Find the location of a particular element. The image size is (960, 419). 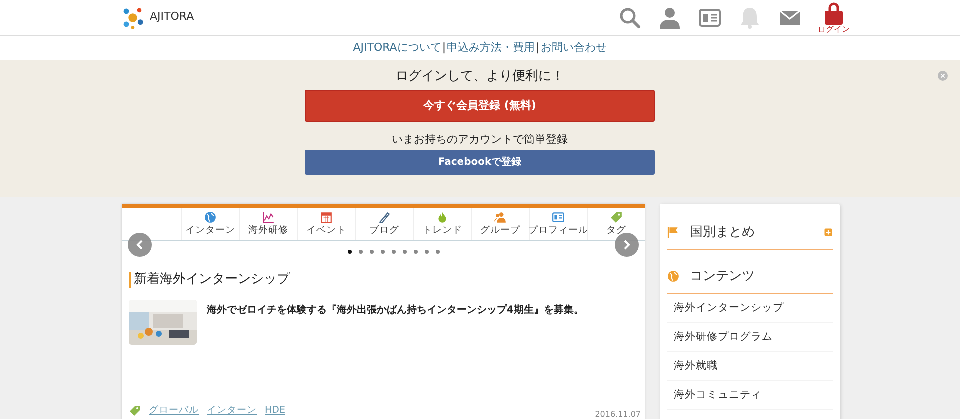

sidebar-heading: 国別まとめ is located at coordinates (722, 232).